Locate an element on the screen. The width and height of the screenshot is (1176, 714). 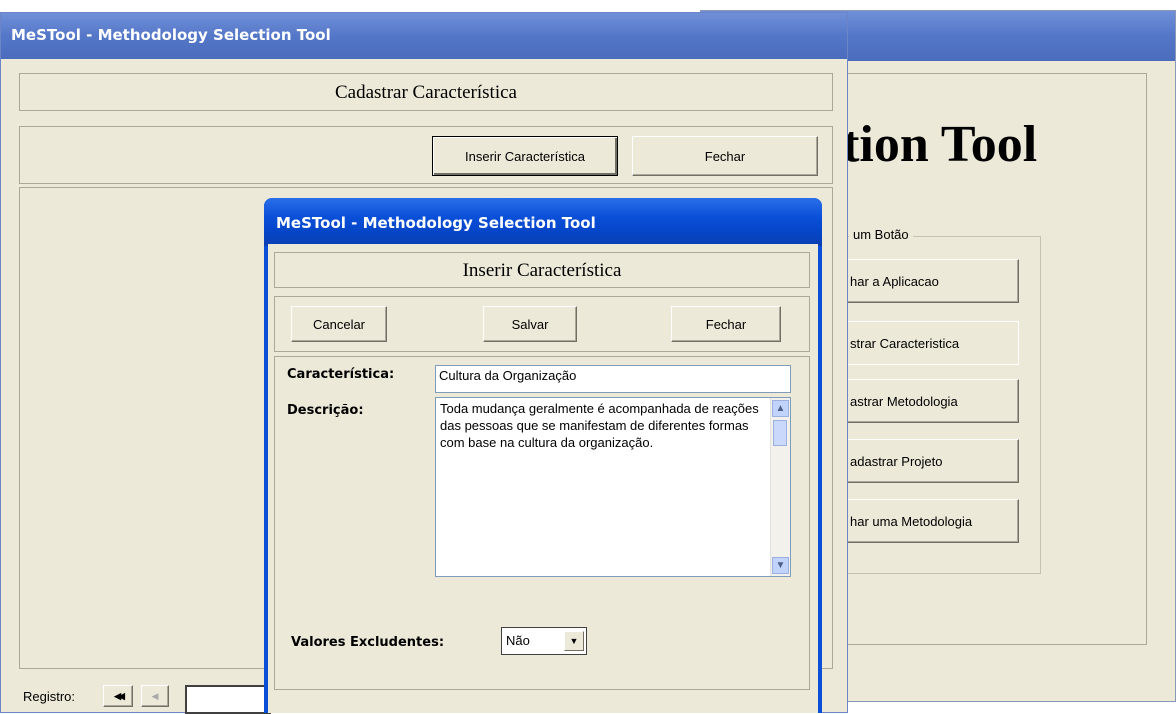
button-group-label: um Botão is located at coordinates (881, 234).